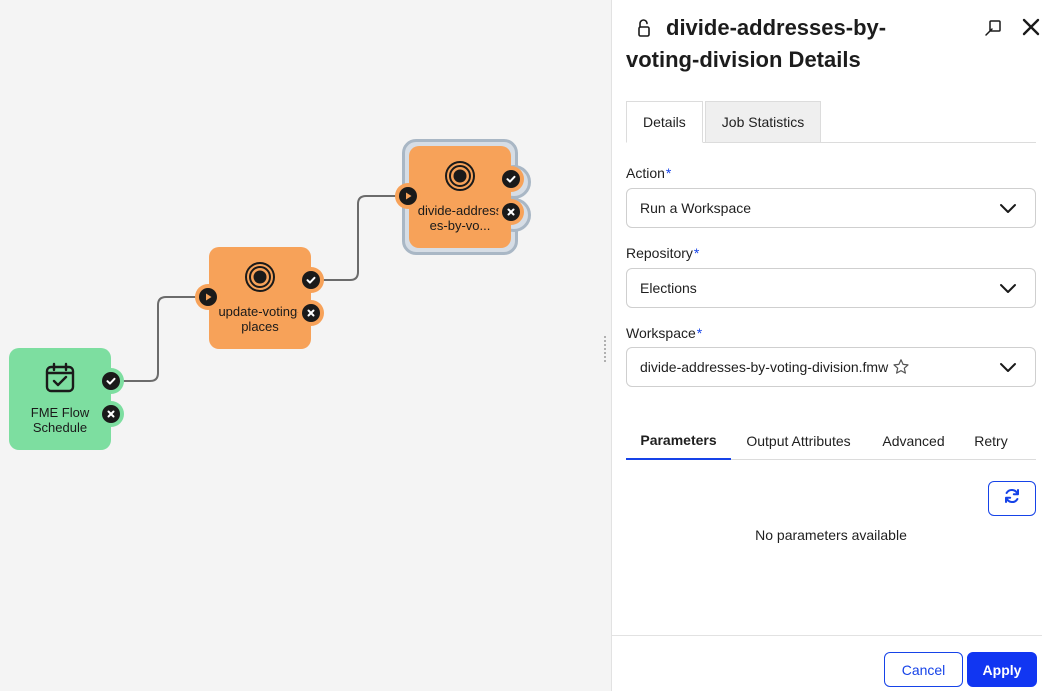 Image resolution: width=1042 pixels, height=691 pixels. I want to click on cancel-button: Cancel, so click(923, 669).